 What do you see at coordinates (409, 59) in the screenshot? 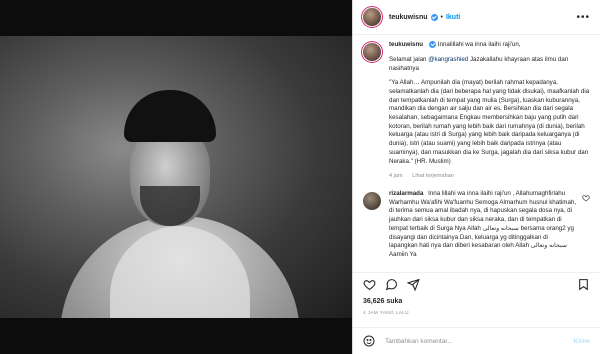
I see `caption-p2-prefix: Selamat jalan` at bounding box center [409, 59].